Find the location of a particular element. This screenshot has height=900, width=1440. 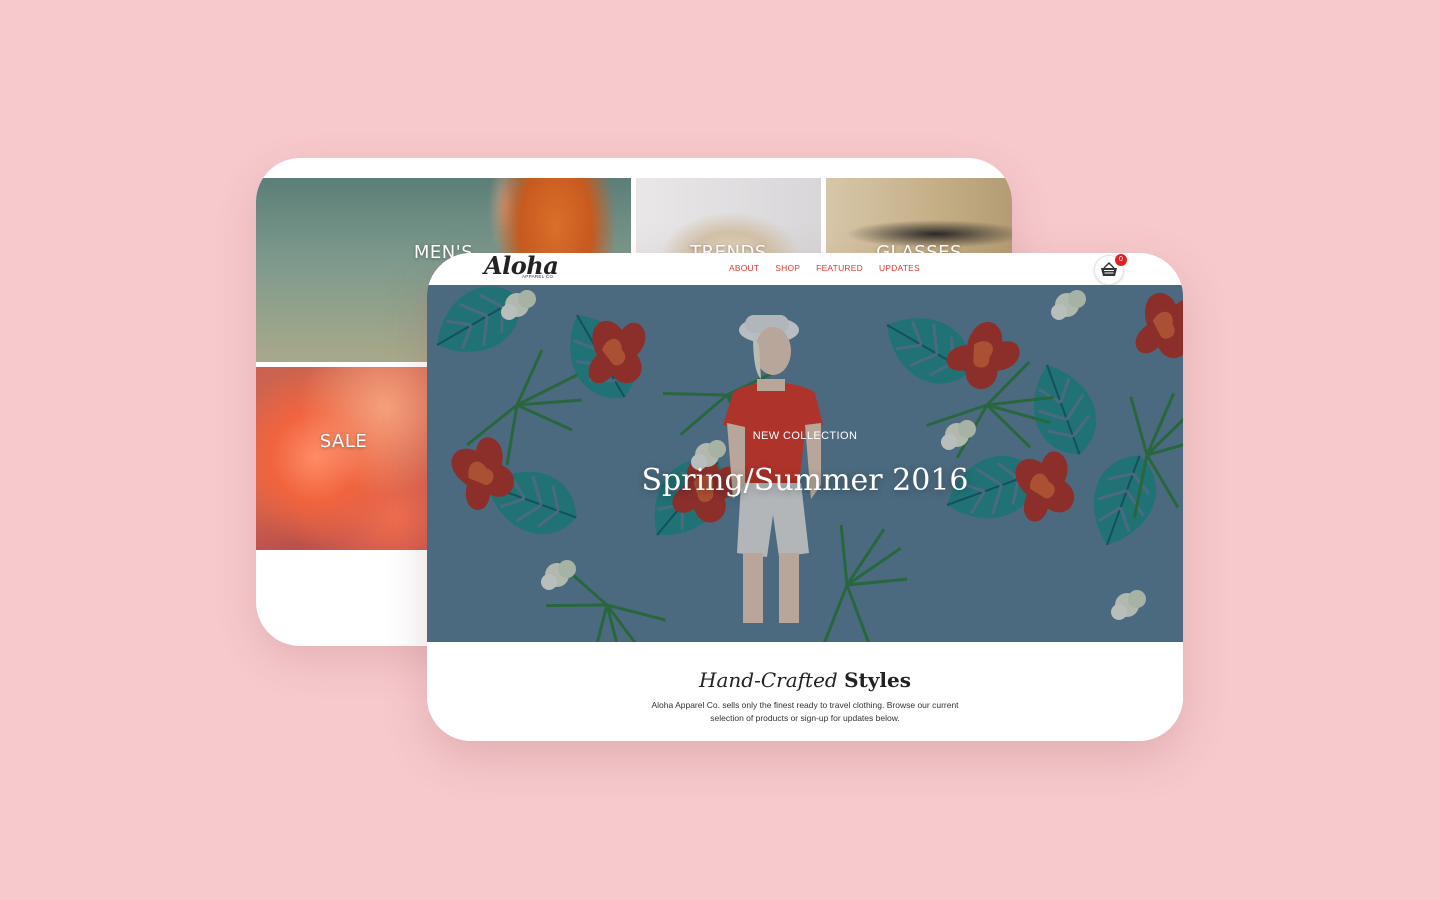

category-tile-sale: SALE is located at coordinates (343, 458).